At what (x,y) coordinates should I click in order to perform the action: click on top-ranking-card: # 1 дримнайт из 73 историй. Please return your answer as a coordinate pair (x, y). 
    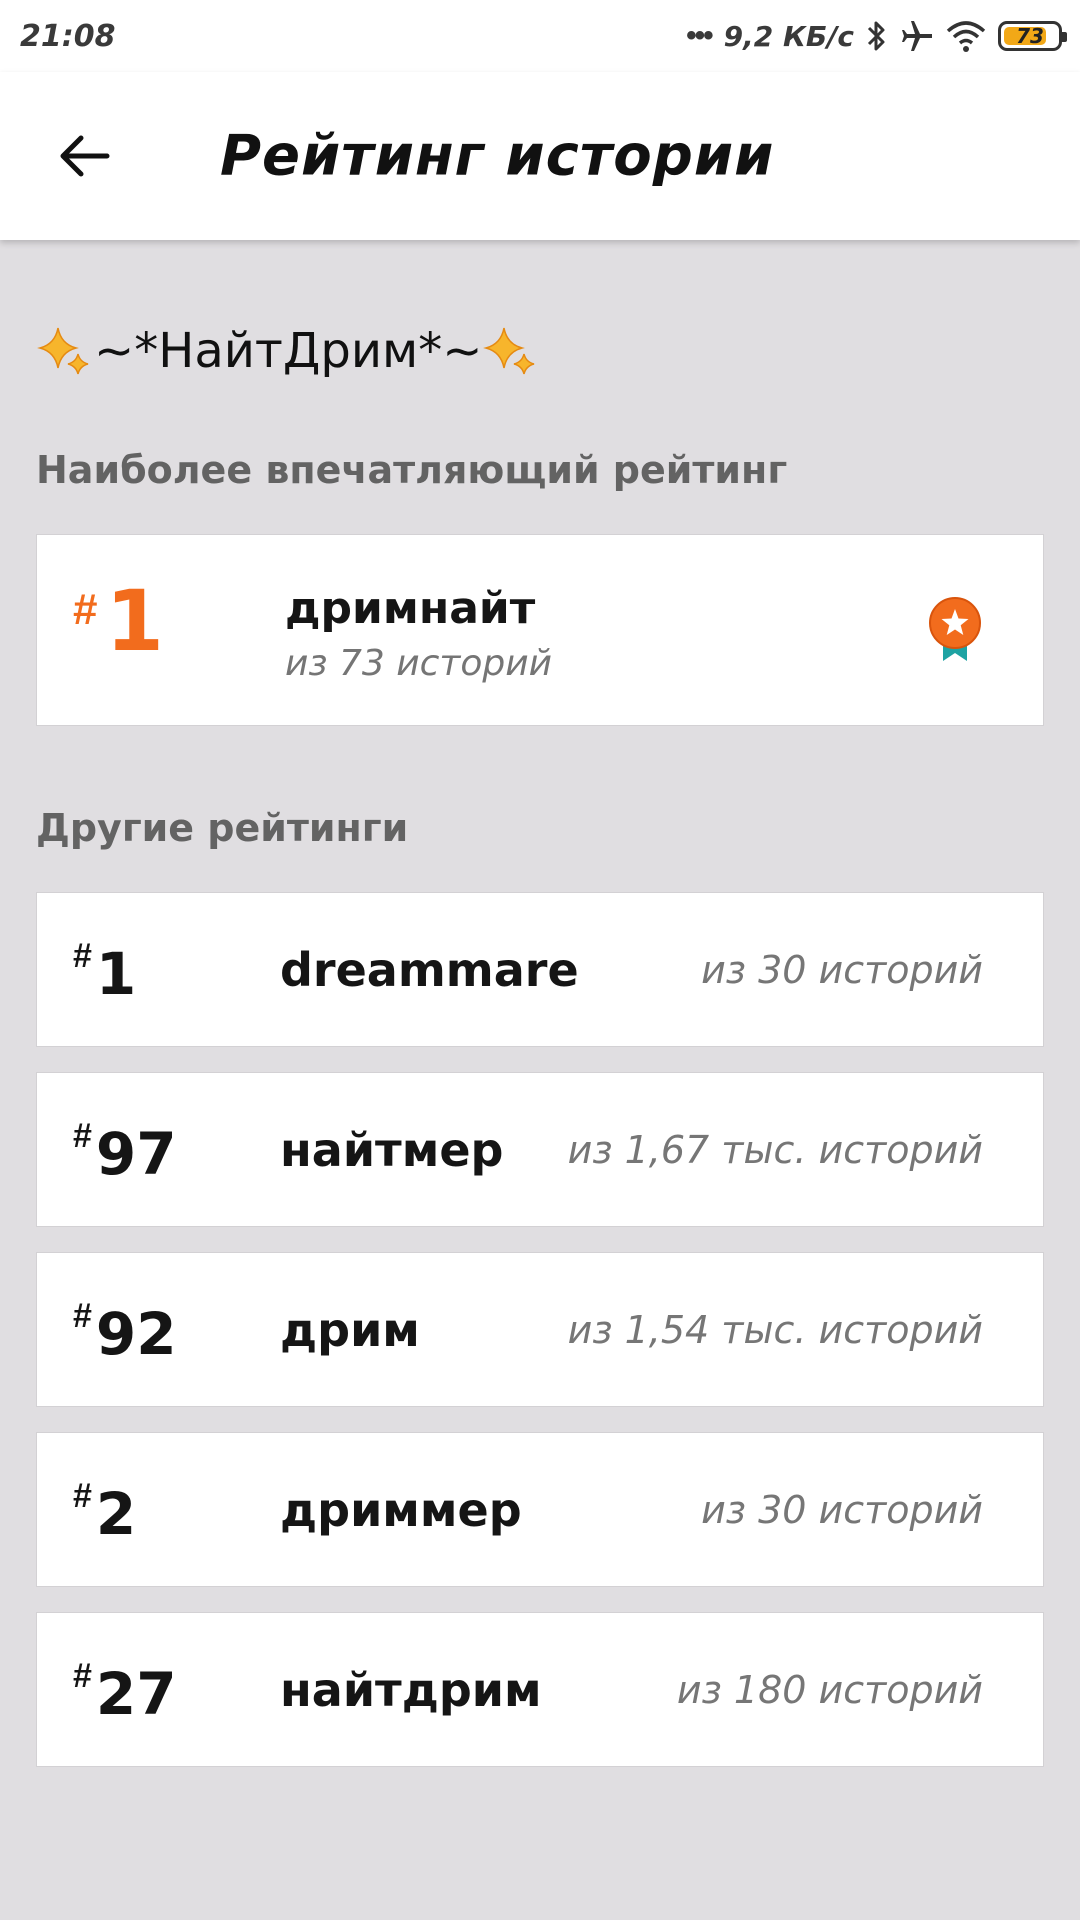
    Looking at the image, I should click on (540, 630).